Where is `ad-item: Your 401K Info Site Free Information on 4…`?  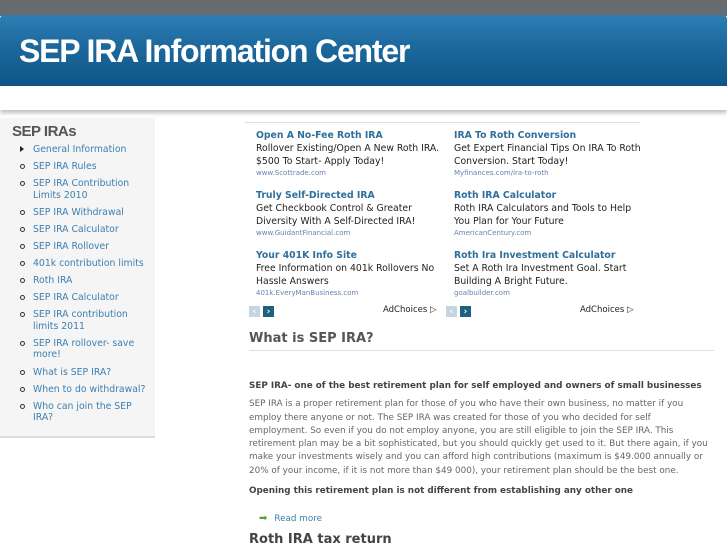 ad-item: Your 401K Info Site Free Information on 4… is located at coordinates (351, 275).